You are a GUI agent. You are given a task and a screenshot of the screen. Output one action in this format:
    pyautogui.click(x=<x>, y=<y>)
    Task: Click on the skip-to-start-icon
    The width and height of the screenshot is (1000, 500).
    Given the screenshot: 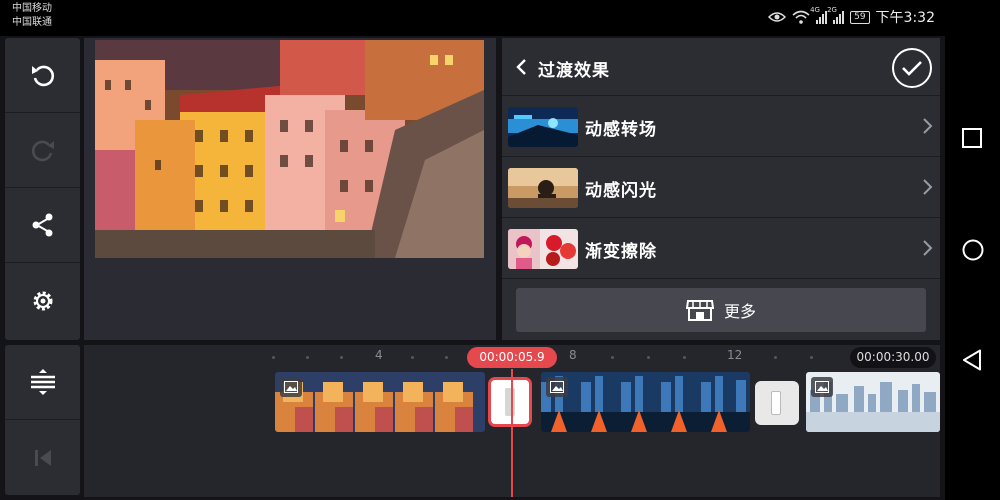 What is the action you would take?
    pyautogui.click(x=42, y=457)
    